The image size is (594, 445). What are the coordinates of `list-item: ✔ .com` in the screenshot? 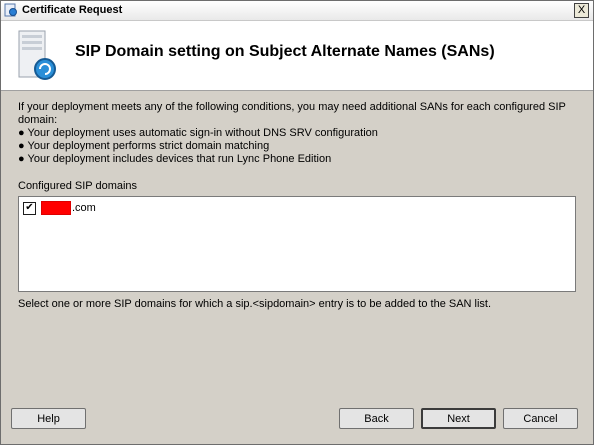 It's located at (59, 208).